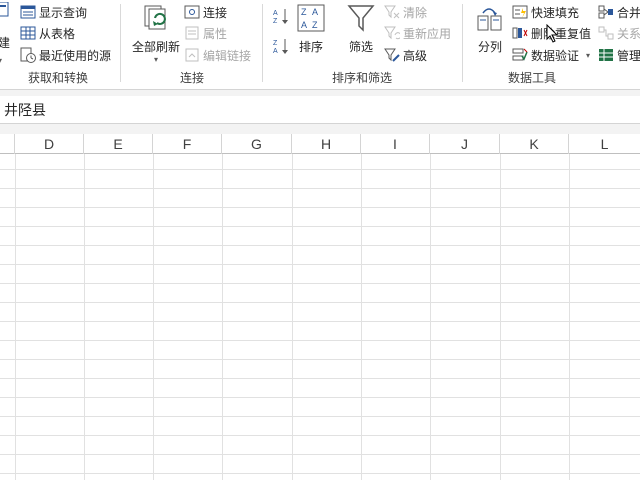 The width and height of the screenshot is (640, 480). What do you see at coordinates (628, 55) in the screenshot?
I see `manage-label: 管理` at bounding box center [628, 55].